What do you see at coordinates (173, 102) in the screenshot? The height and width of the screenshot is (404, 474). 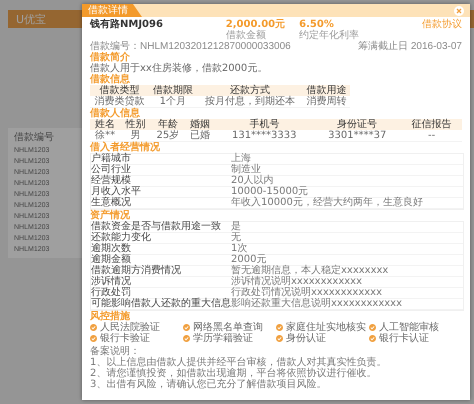 I see `table-cell: 1个月` at bounding box center [173, 102].